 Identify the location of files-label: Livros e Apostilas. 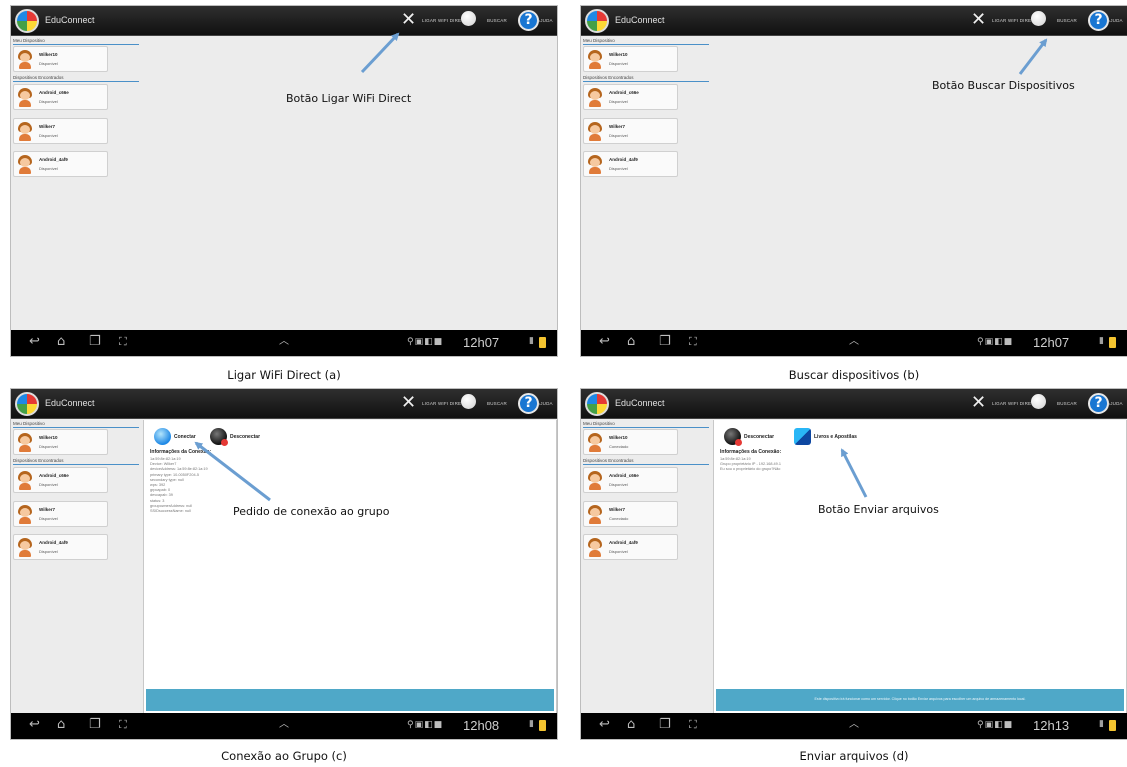
(835, 437).